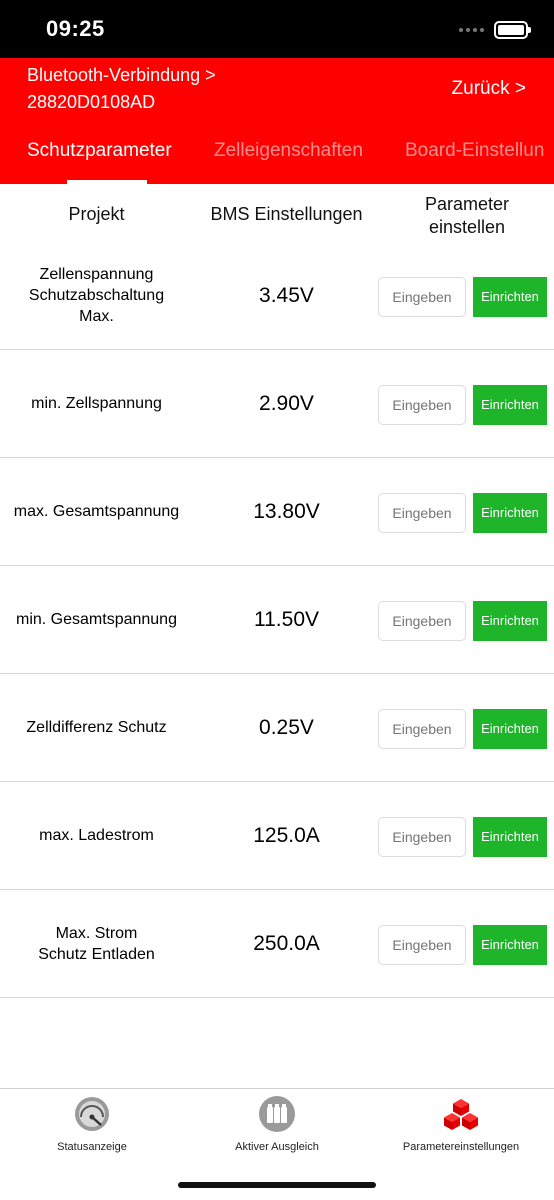 This screenshot has height=1200, width=554. I want to click on parameter-value: 13.80V, so click(286, 511).